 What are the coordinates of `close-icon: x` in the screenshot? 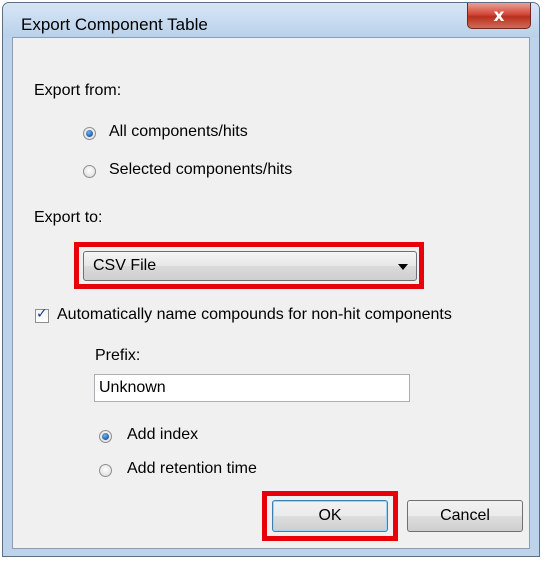 It's located at (499, 15).